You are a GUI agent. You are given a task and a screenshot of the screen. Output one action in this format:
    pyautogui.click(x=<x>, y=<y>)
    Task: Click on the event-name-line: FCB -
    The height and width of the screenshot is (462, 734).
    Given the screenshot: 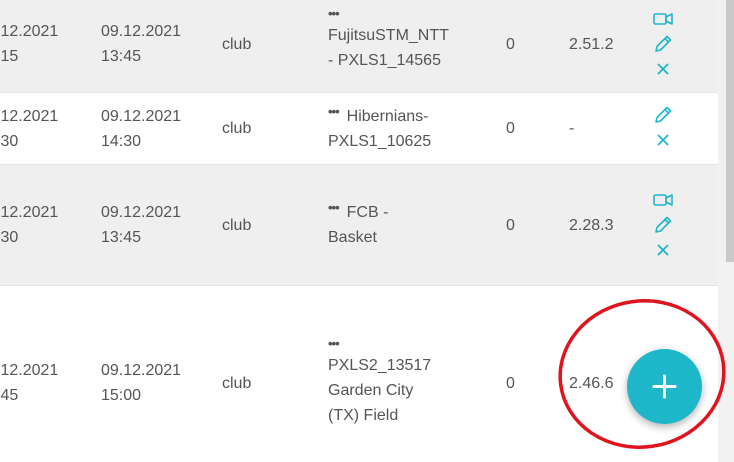 What is the action you would take?
    pyautogui.click(x=367, y=212)
    